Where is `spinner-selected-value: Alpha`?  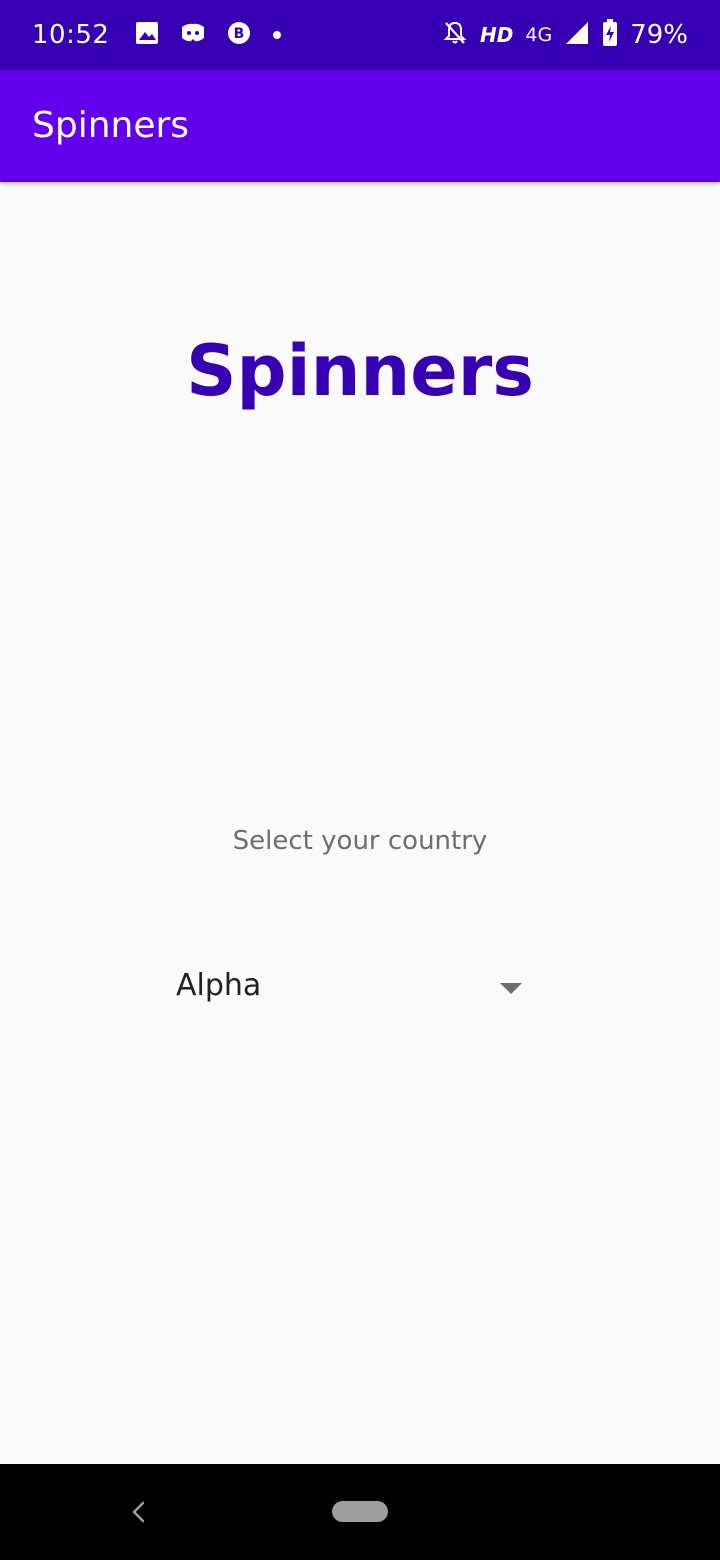 spinner-selected-value: Alpha is located at coordinates (219, 985).